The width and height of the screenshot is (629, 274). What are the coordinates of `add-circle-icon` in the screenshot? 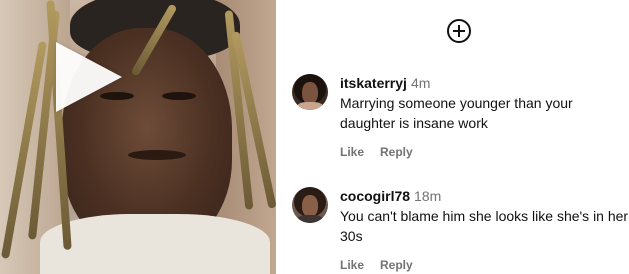 It's located at (459, 31).